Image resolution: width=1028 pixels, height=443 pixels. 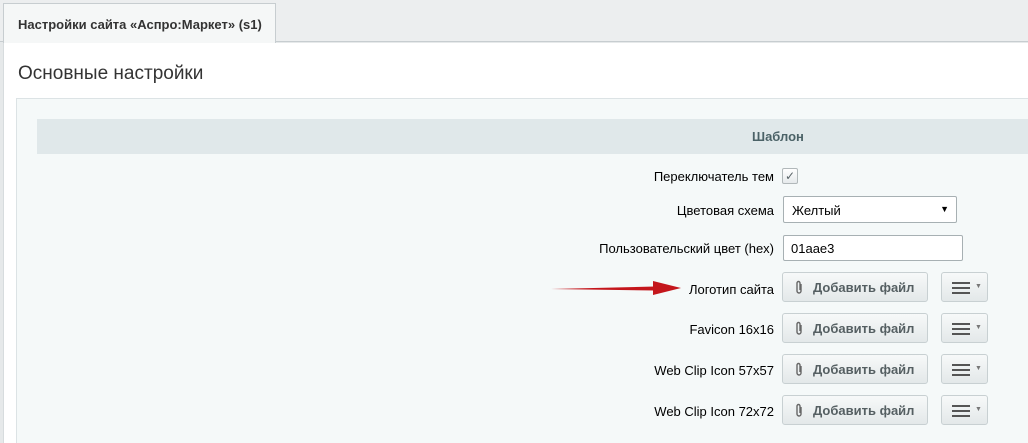 I want to click on logo-add-file-label: Добавить файл, so click(x=864, y=287).